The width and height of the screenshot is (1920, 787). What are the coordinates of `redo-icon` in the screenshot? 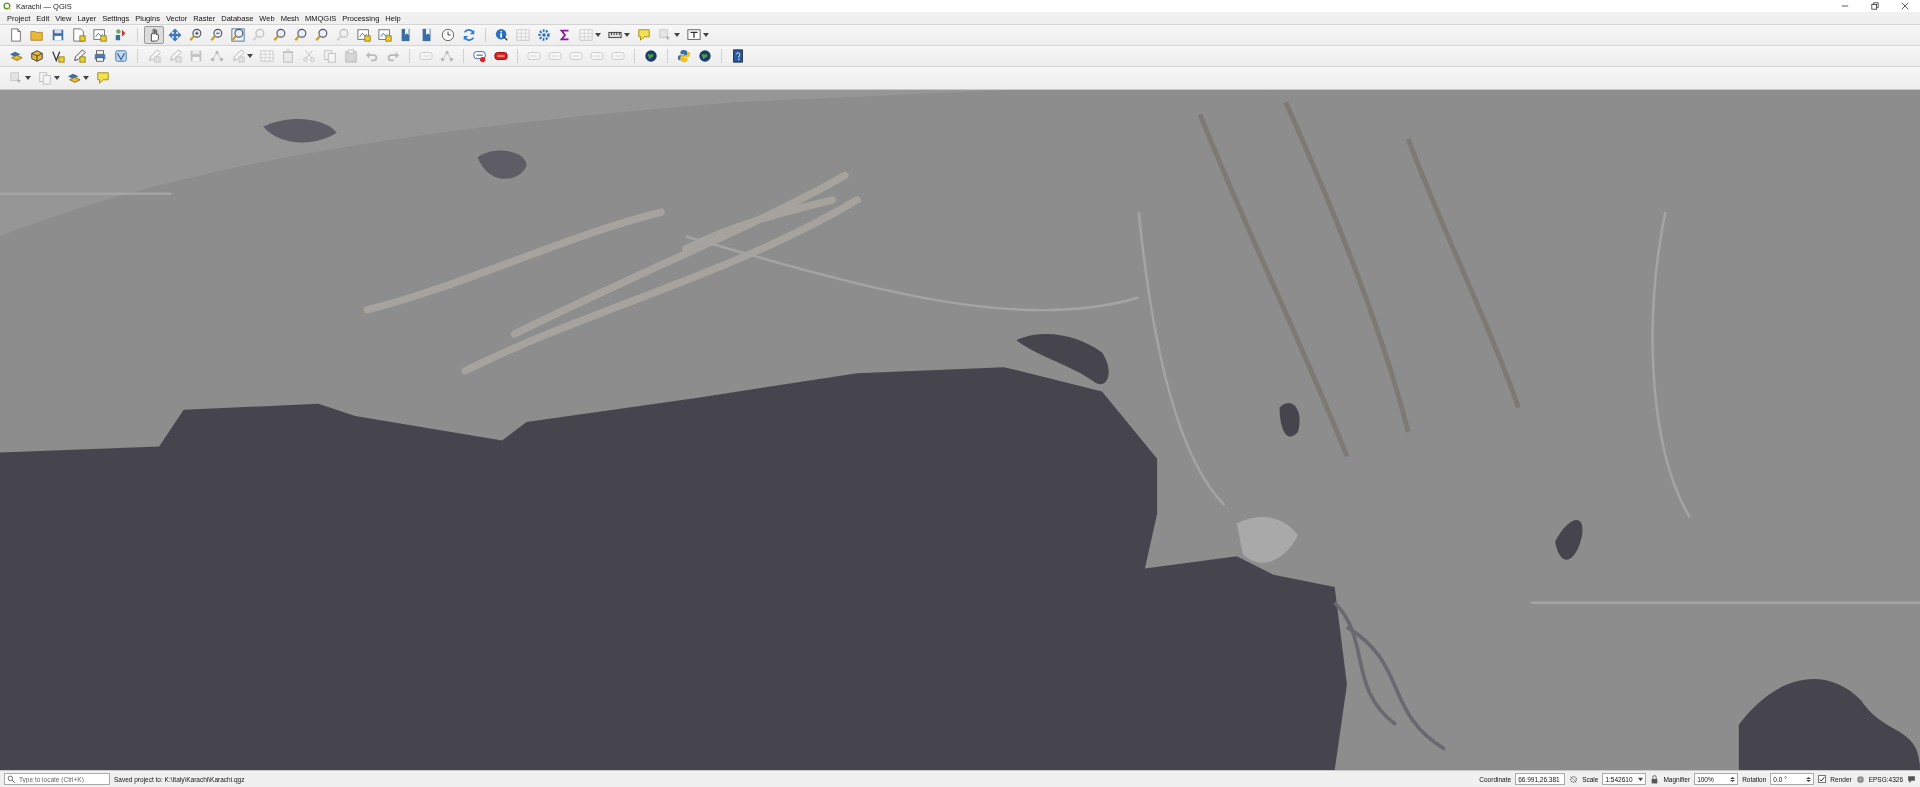 It's located at (393, 56).